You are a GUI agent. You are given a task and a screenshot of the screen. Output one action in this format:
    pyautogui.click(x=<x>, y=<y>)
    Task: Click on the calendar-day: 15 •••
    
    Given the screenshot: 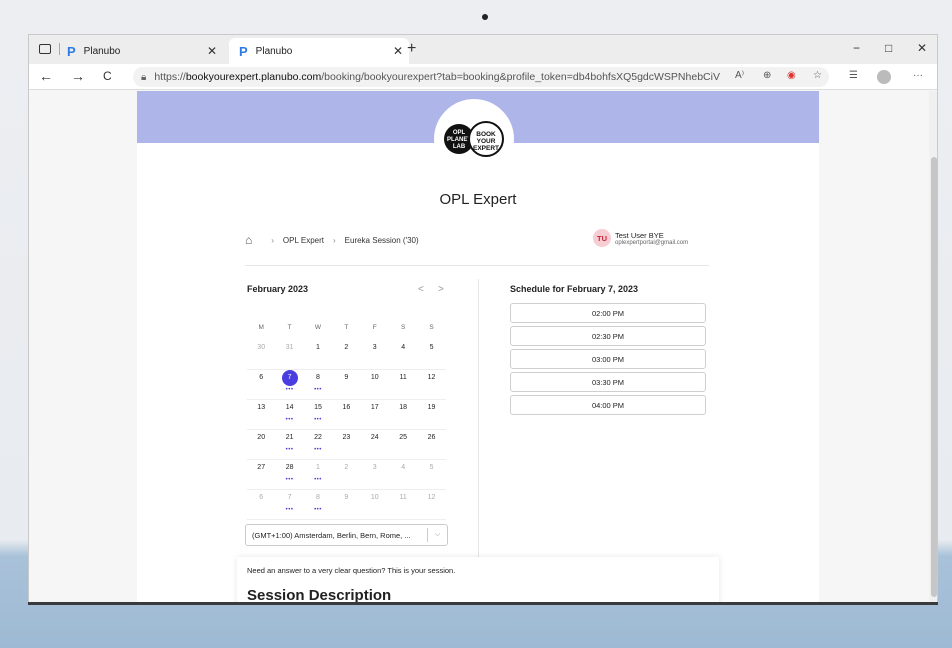 What is the action you would take?
    pyautogui.click(x=318, y=414)
    